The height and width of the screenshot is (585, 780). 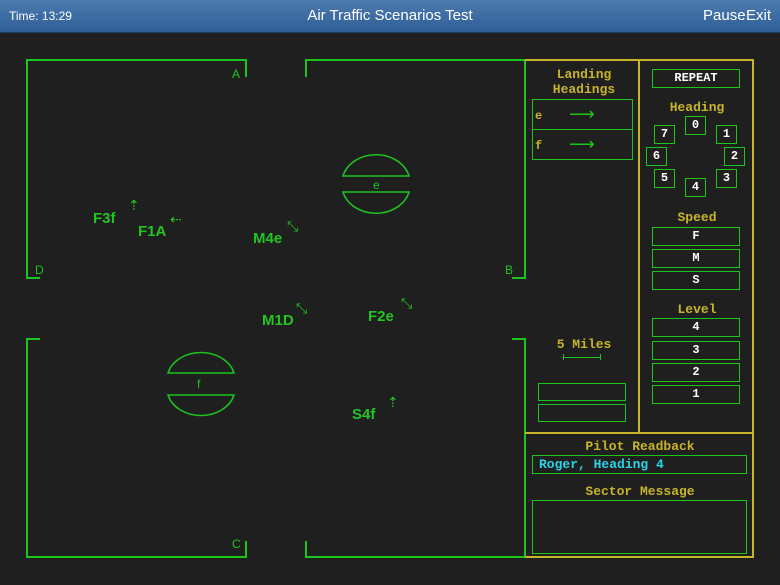 I want to click on aircraft-label: S4f, so click(x=364, y=414).